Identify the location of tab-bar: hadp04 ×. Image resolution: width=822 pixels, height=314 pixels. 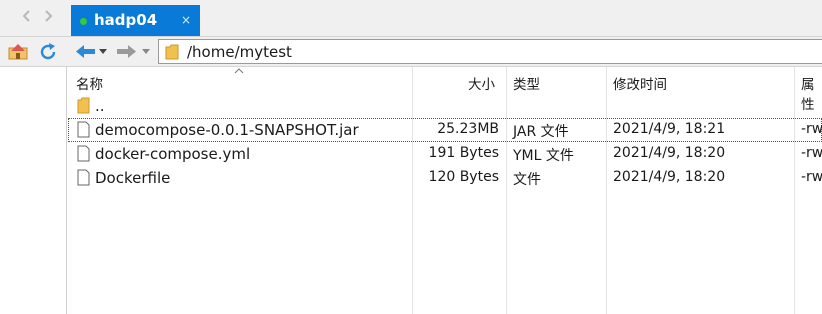
(445, 18).